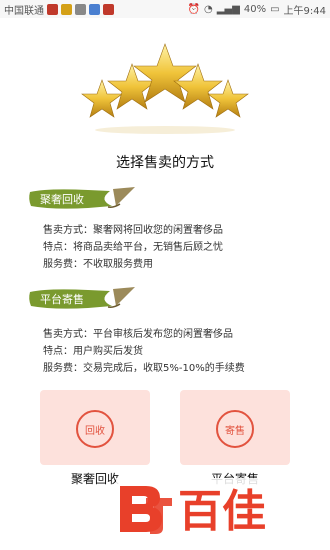 The image size is (330, 550). What do you see at coordinates (165, 9) in the screenshot?
I see `status-bar: 中国联通 ⏰ ◔ ▂▄▆ 40% ▭ 上午9:44` at bounding box center [165, 9].